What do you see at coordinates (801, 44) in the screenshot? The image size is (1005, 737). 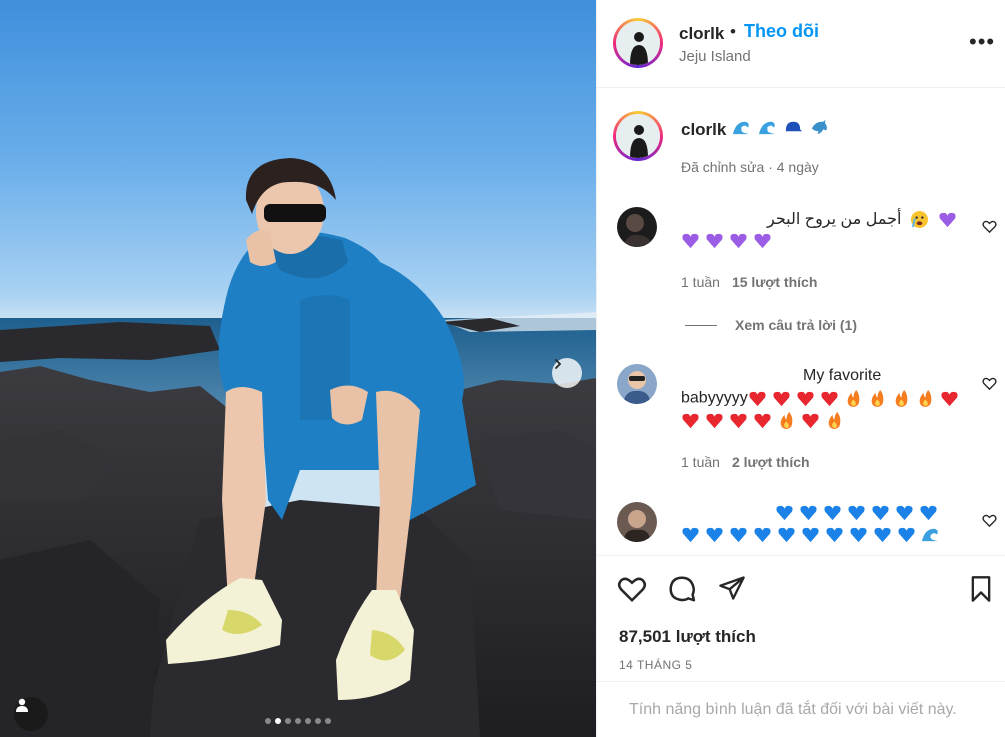 I see `post-header: clorlk • Theo dõi Jeju Island •••` at bounding box center [801, 44].